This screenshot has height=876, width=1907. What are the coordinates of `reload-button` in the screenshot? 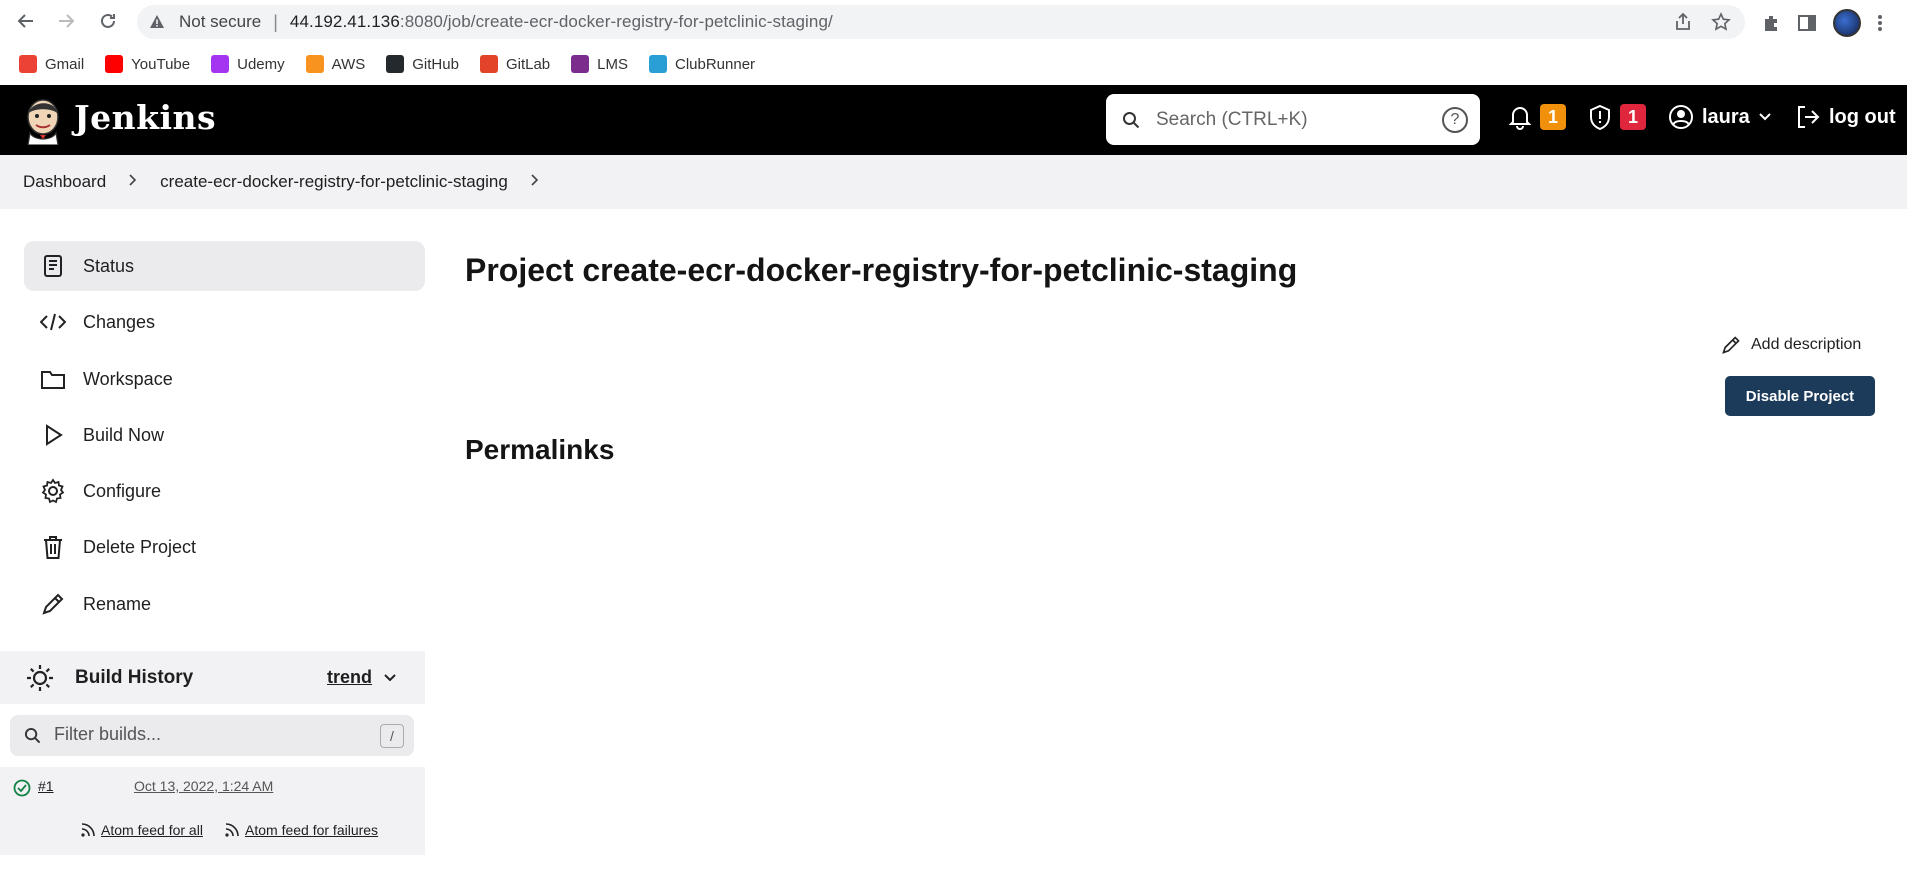 It's located at (108, 21).